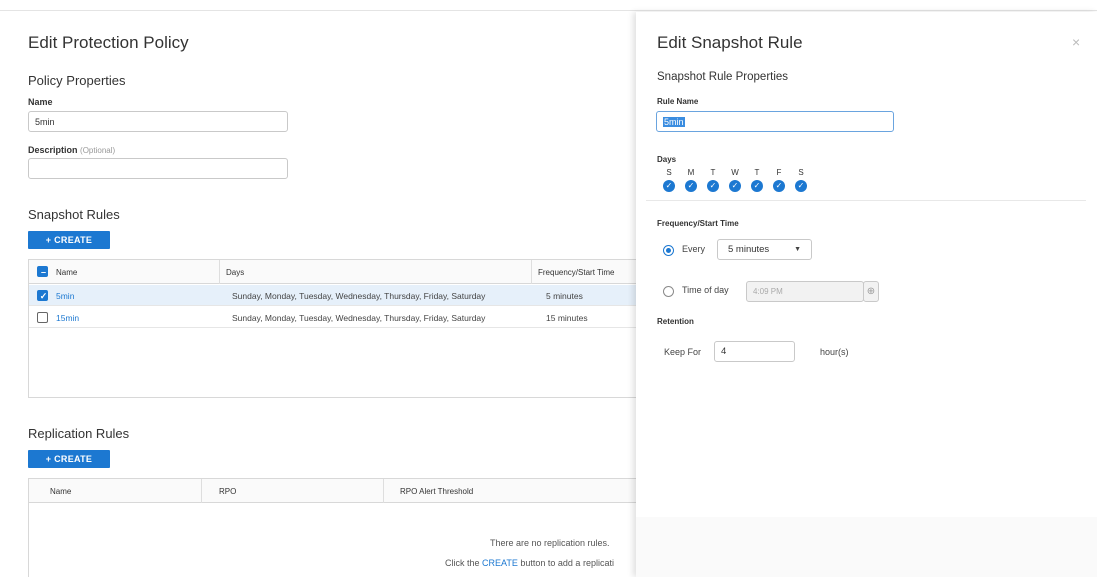 The height and width of the screenshot is (577, 1097). What do you see at coordinates (77, 80) in the screenshot?
I see `policy-properties-heading: Policy Properties` at bounding box center [77, 80].